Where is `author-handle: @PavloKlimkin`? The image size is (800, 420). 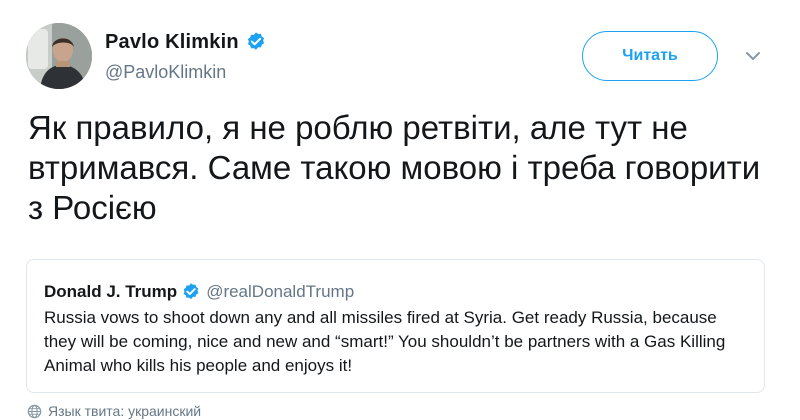
author-handle: @PavloKlimkin is located at coordinates (186, 72).